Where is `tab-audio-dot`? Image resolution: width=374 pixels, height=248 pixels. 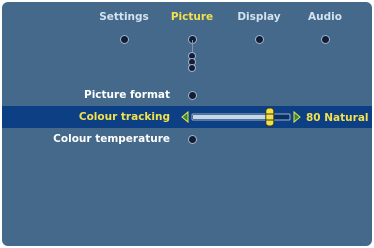
tab-audio-dot is located at coordinates (325, 39).